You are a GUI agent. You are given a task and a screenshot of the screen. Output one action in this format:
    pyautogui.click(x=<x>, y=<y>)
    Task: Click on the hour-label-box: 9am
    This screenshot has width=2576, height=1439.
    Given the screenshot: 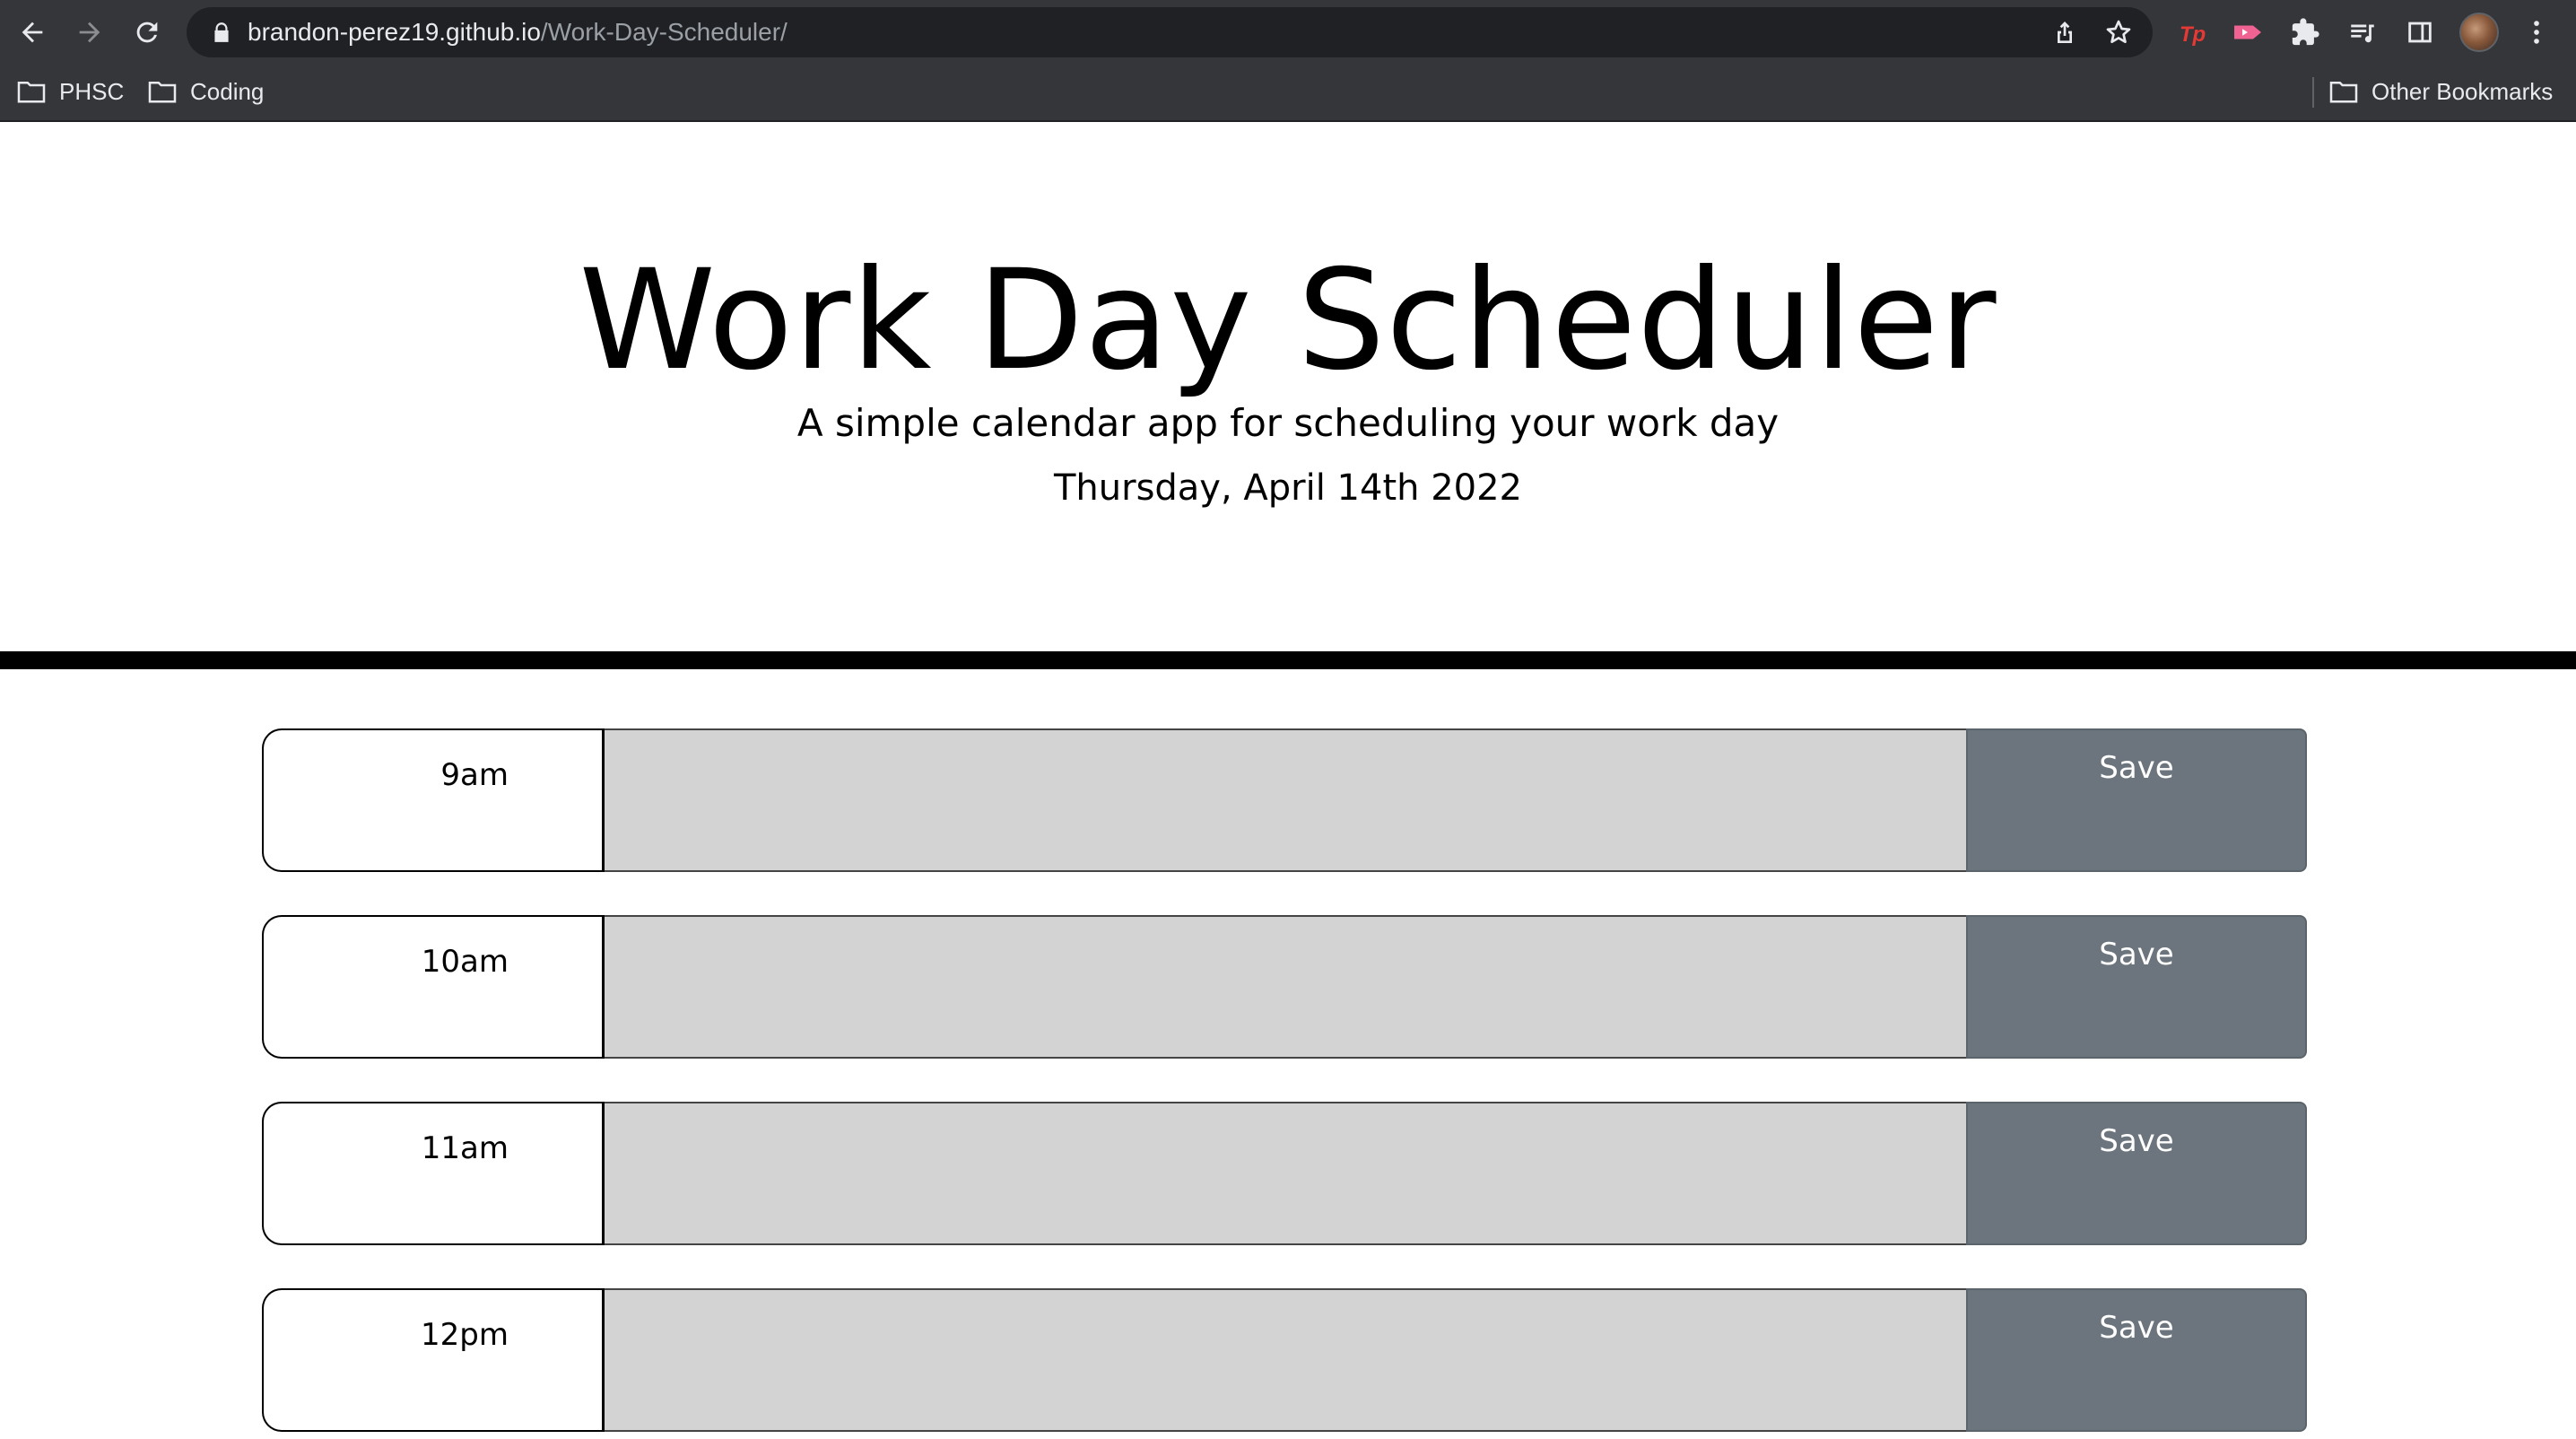 What is the action you would take?
    pyautogui.click(x=433, y=800)
    